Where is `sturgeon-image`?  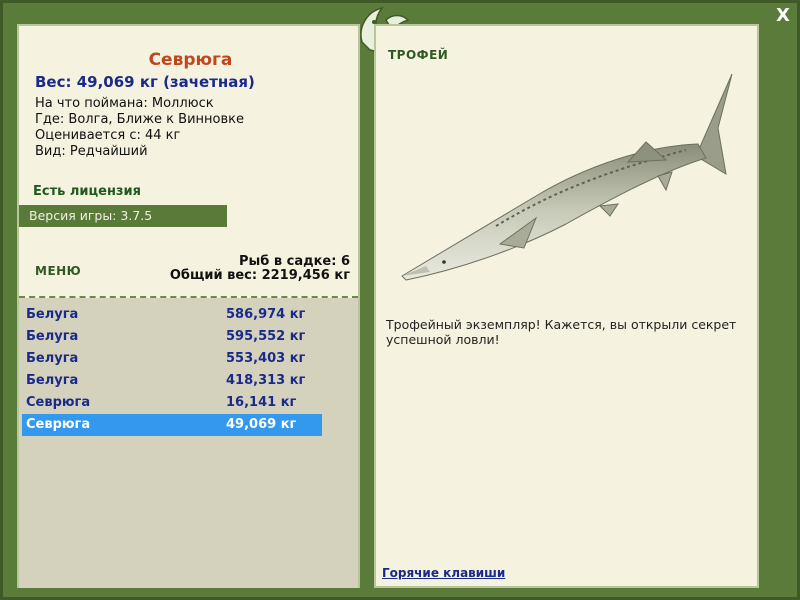
sturgeon-image is located at coordinates (567, 177).